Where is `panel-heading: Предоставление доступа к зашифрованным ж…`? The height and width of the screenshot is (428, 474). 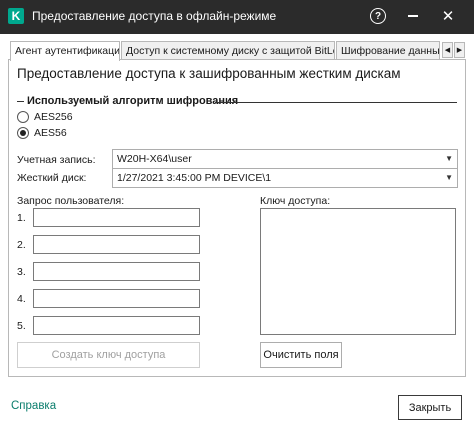 panel-heading: Предоставление доступа к зашифрованным ж… is located at coordinates (209, 73).